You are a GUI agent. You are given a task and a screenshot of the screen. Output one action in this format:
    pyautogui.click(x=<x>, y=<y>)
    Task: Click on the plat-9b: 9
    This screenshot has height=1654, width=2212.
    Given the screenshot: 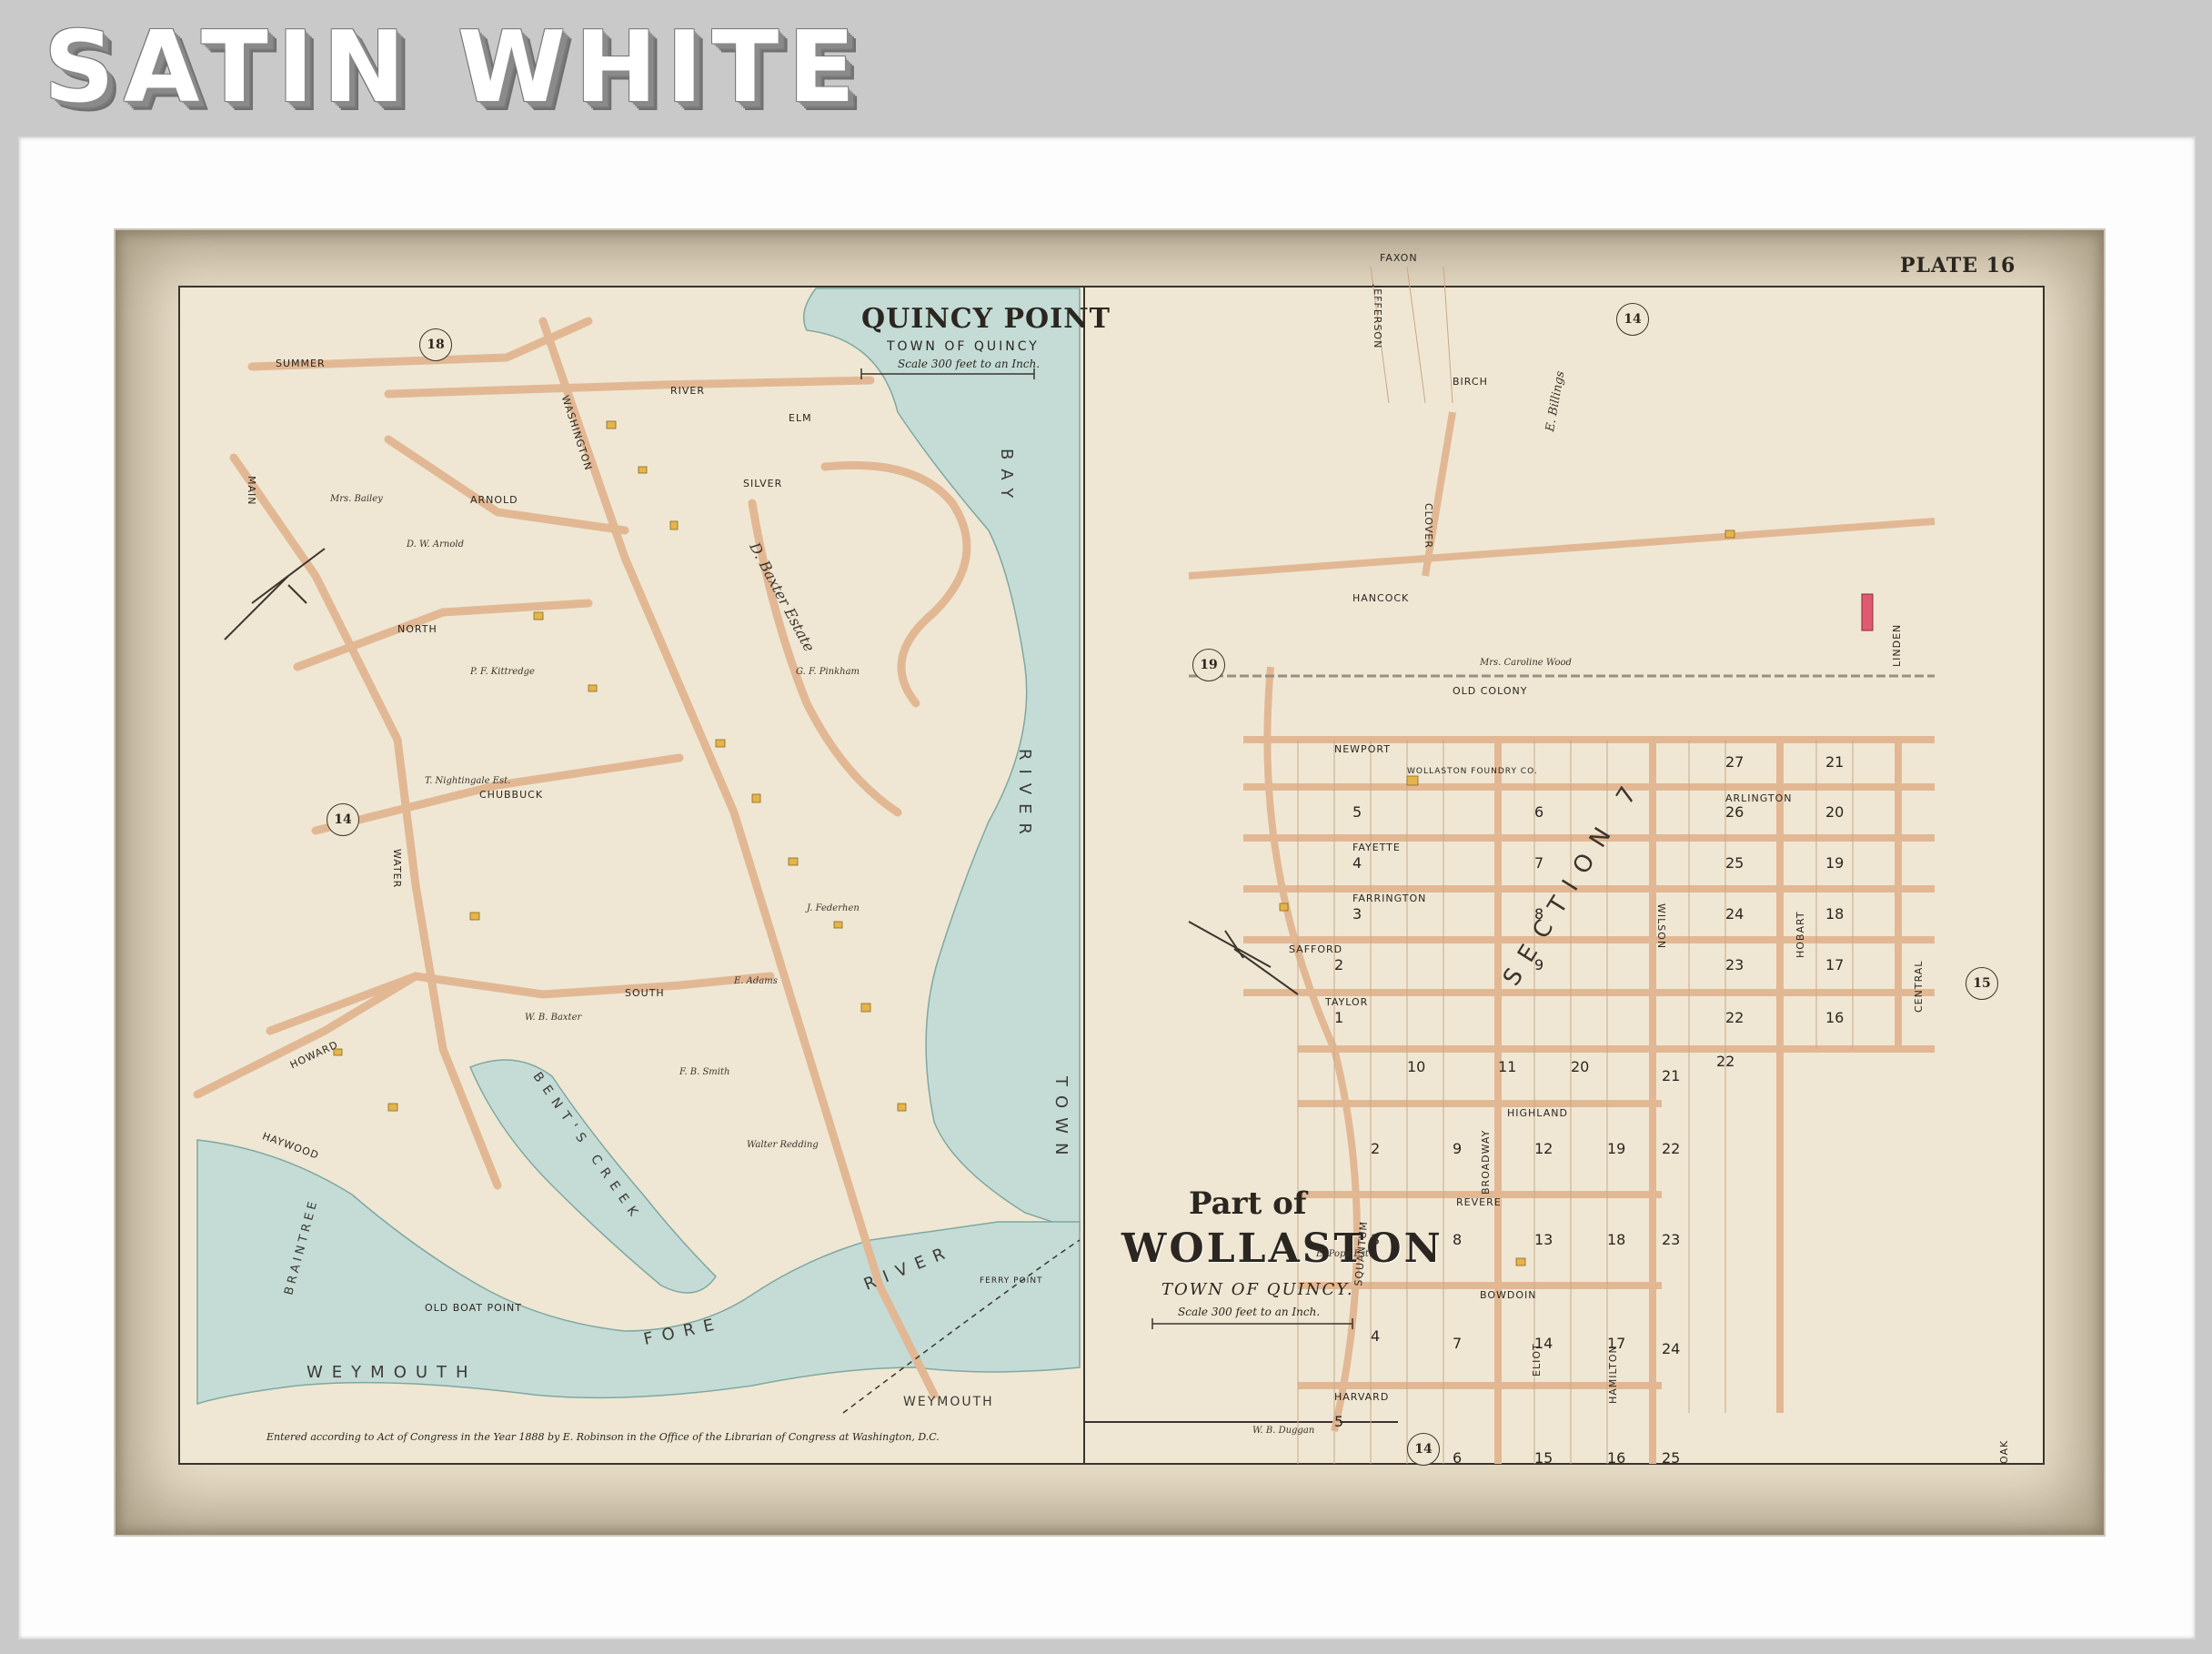 What is the action you would take?
    pyautogui.click(x=1458, y=1148)
    